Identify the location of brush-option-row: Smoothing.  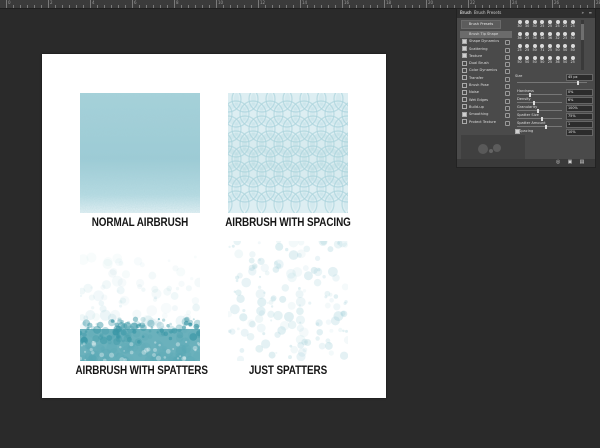
(486, 115).